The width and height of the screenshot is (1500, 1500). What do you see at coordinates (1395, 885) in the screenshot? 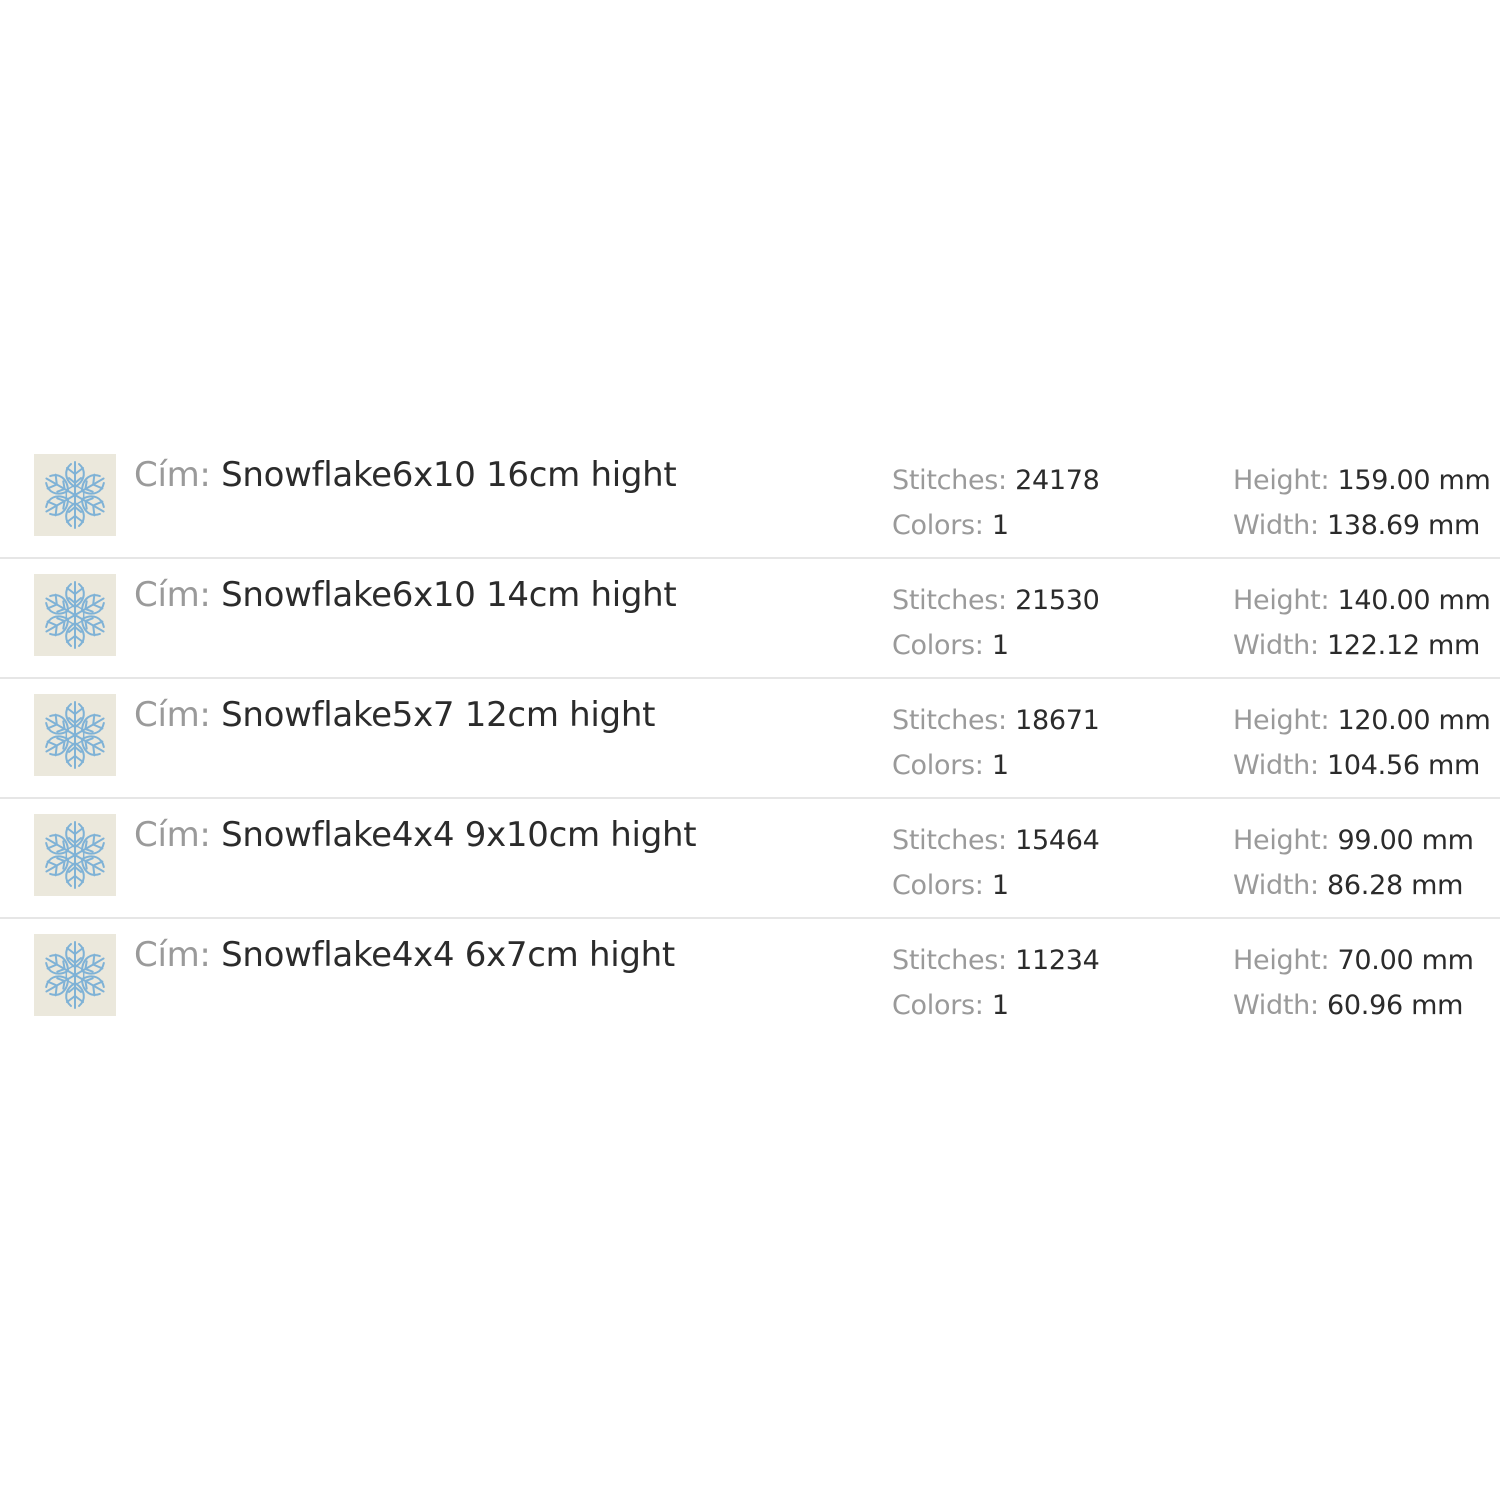
I see `width-value: 86.28 mm` at bounding box center [1395, 885].